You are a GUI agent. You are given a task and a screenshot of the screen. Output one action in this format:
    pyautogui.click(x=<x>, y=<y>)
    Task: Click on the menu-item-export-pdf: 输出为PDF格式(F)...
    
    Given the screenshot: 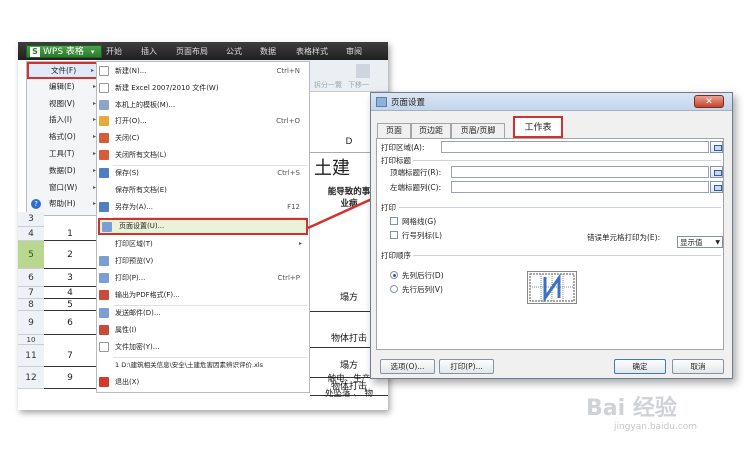 What is the action you would take?
    pyautogui.click(x=202, y=295)
    